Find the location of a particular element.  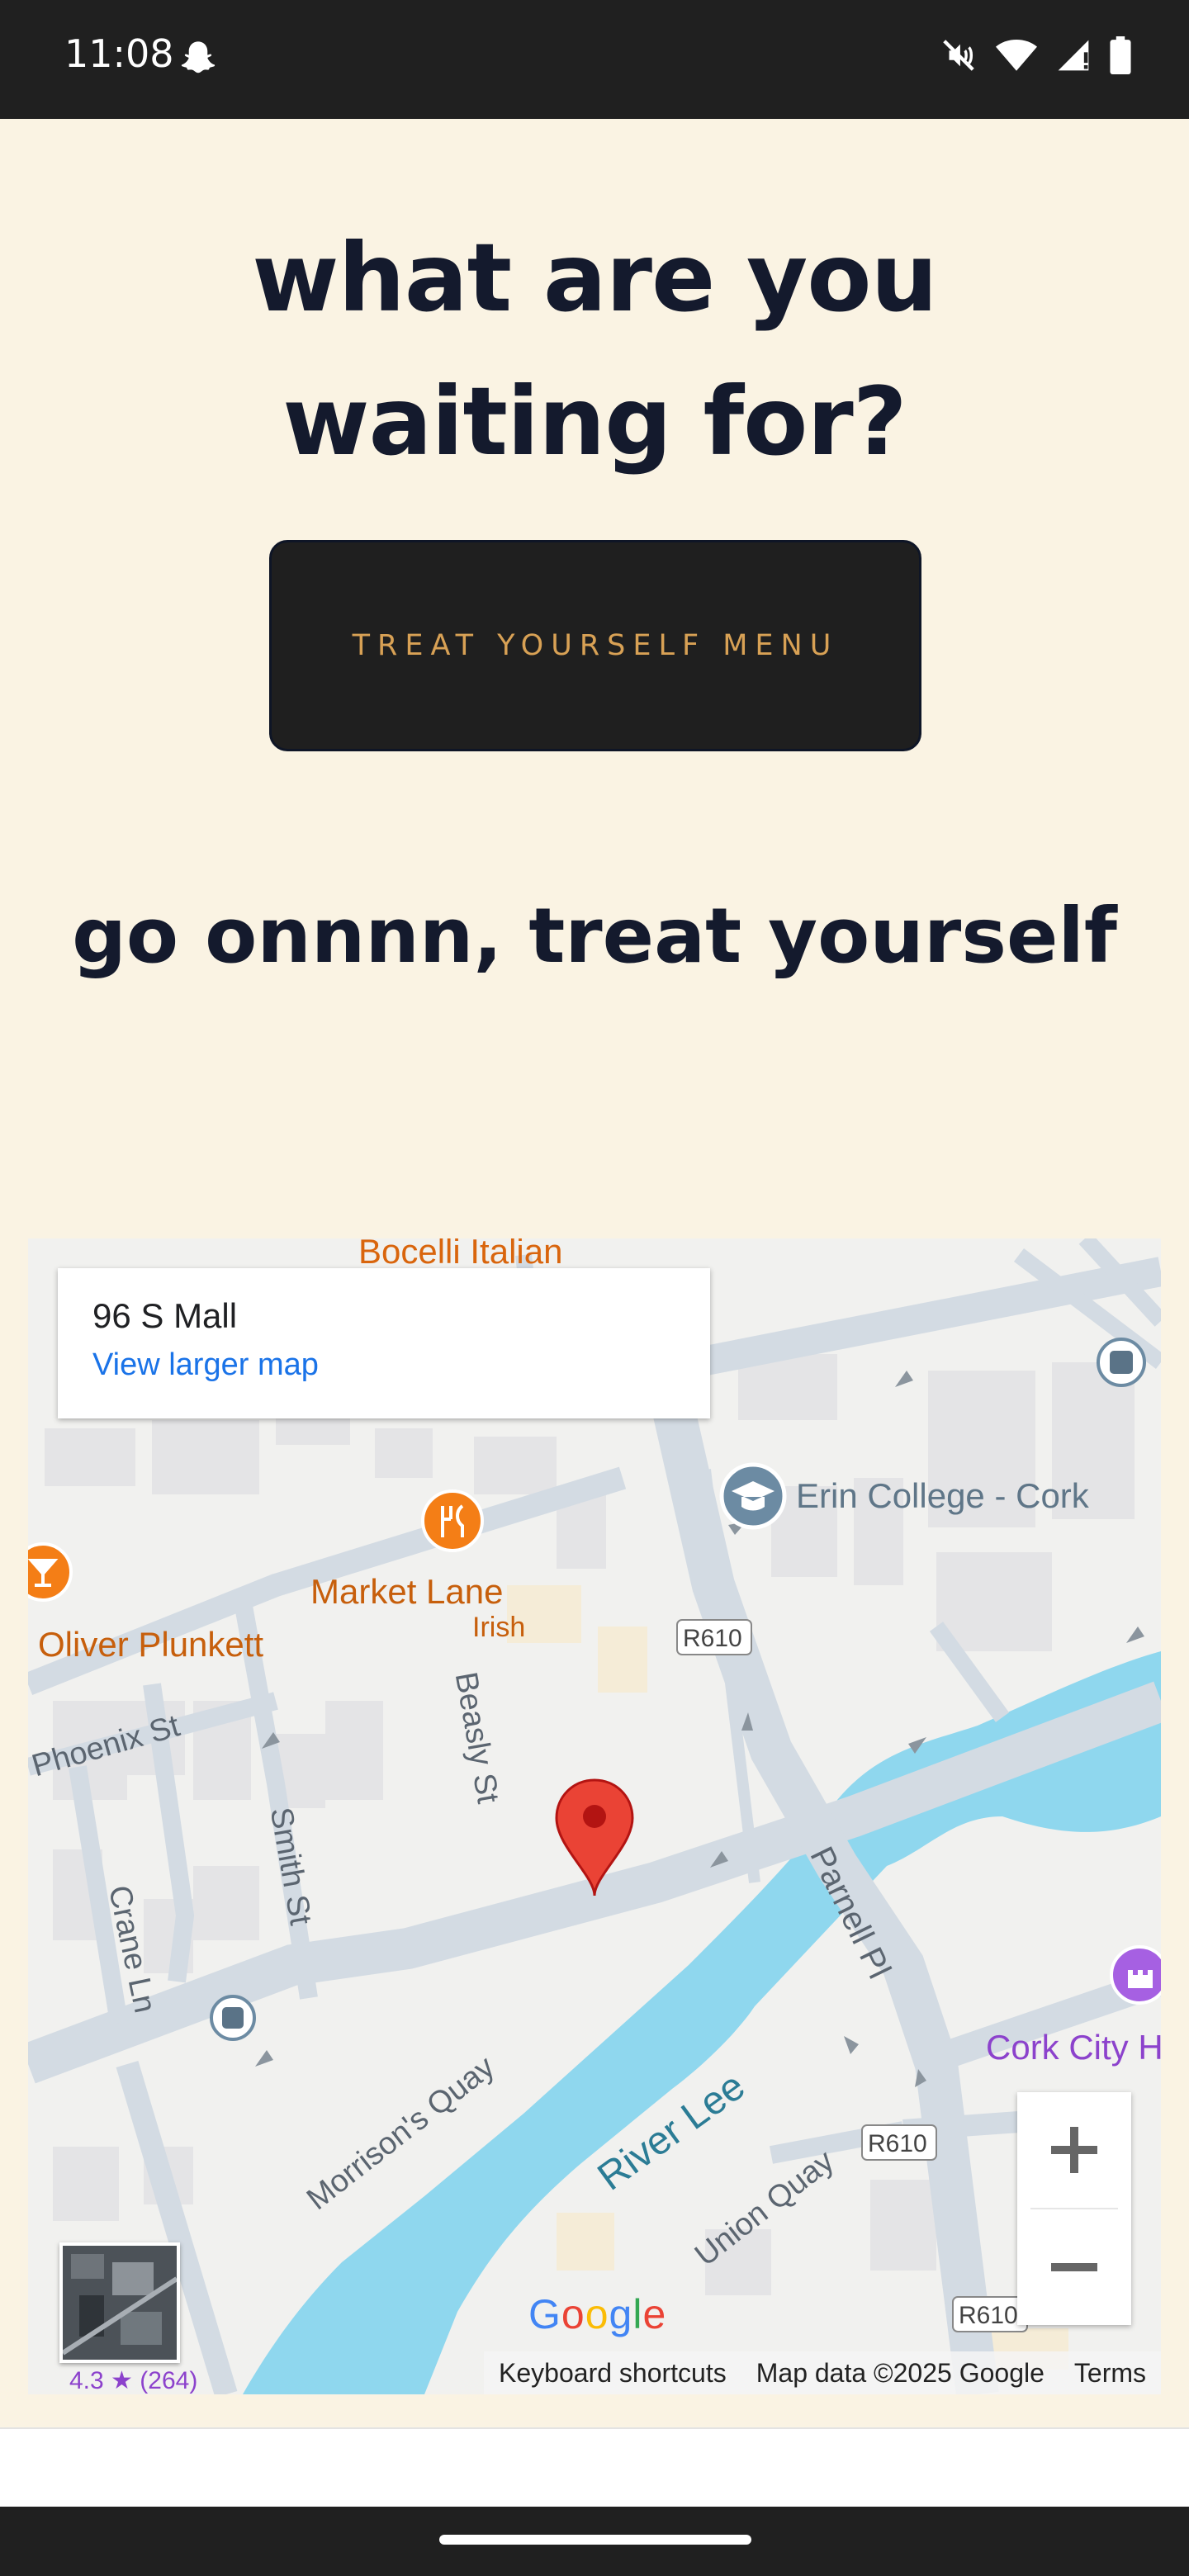

r610-label-3: R610 is located at coordinates (988, 2315).